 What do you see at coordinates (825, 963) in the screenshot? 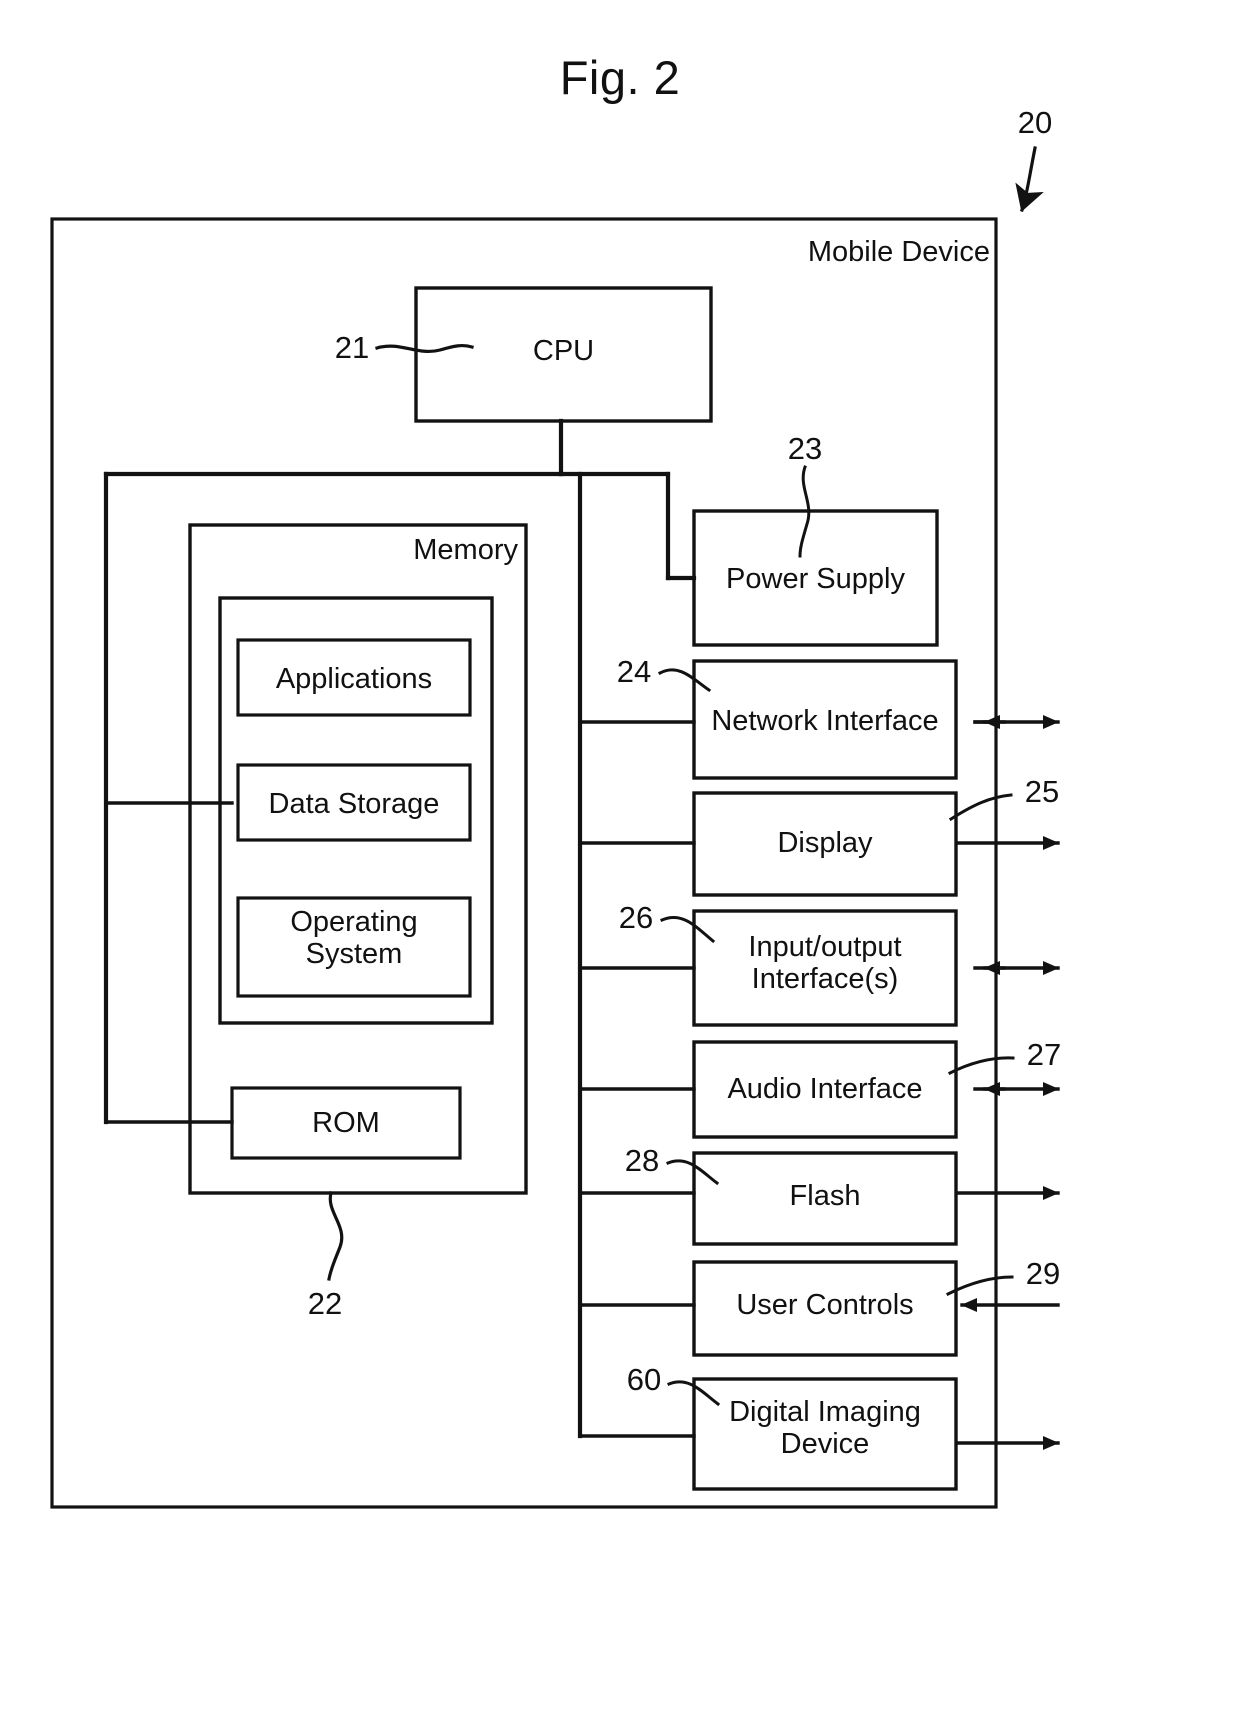
I see `io-interface-label: Input/output Interface(s)` at bounding box center [825, 963].